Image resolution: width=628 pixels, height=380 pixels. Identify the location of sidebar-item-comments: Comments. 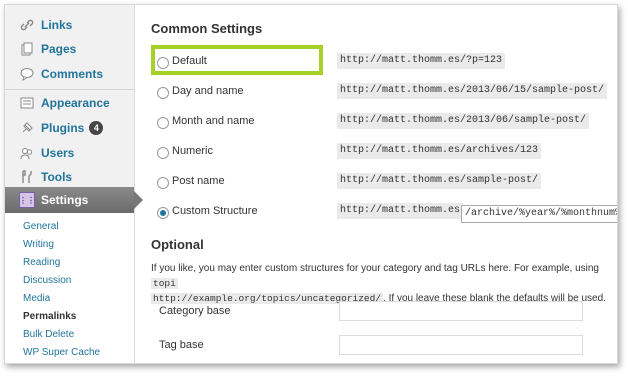
(69, 74).